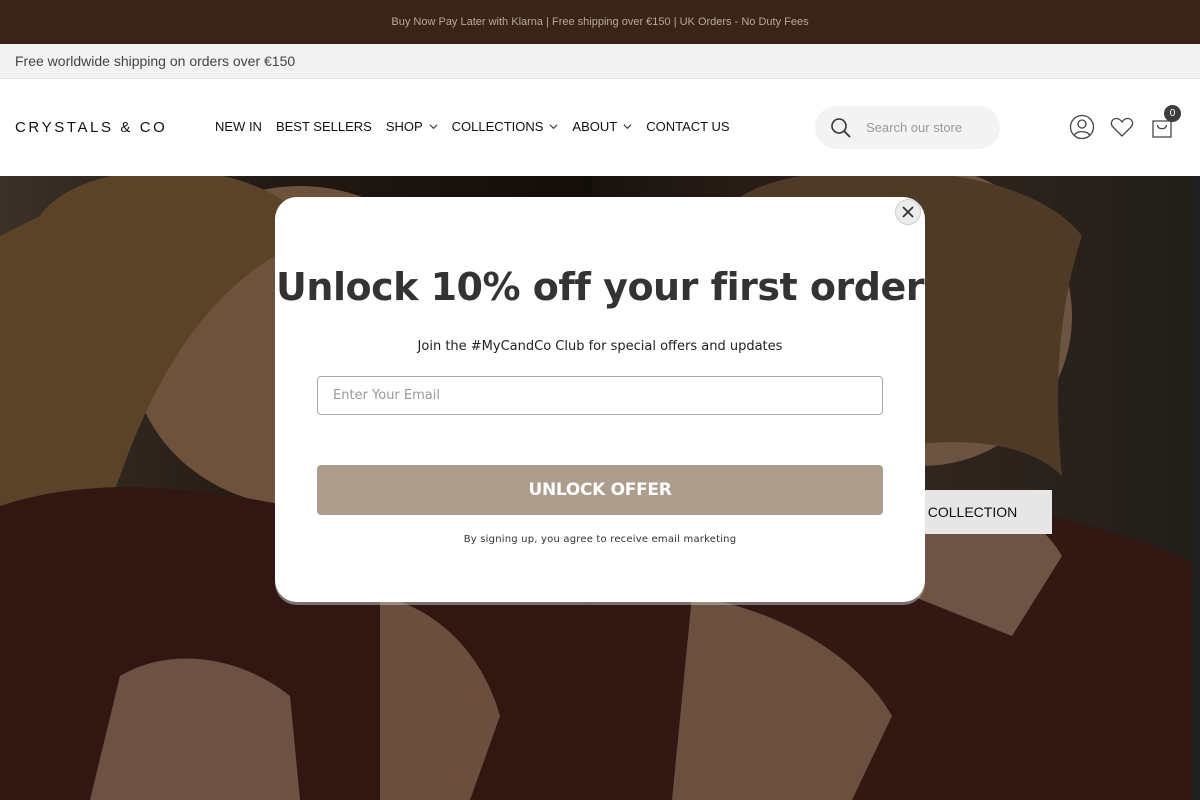 The image size is (1200, 800). Describe the element at coordinates (600, 287) in the screenshot. I see `popup-title: Unlock 10% off your first order` at that location.